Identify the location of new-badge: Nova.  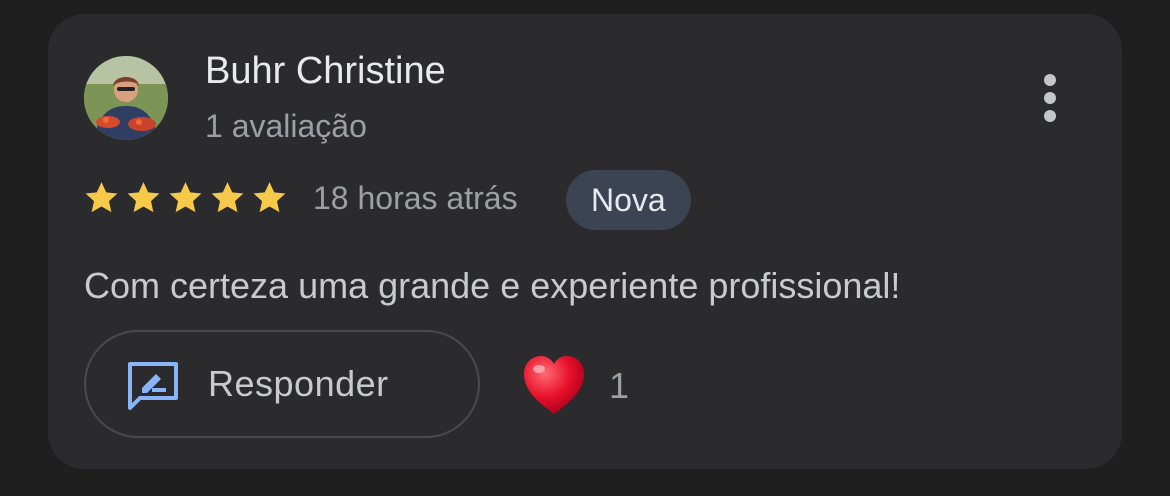
(628, 200).